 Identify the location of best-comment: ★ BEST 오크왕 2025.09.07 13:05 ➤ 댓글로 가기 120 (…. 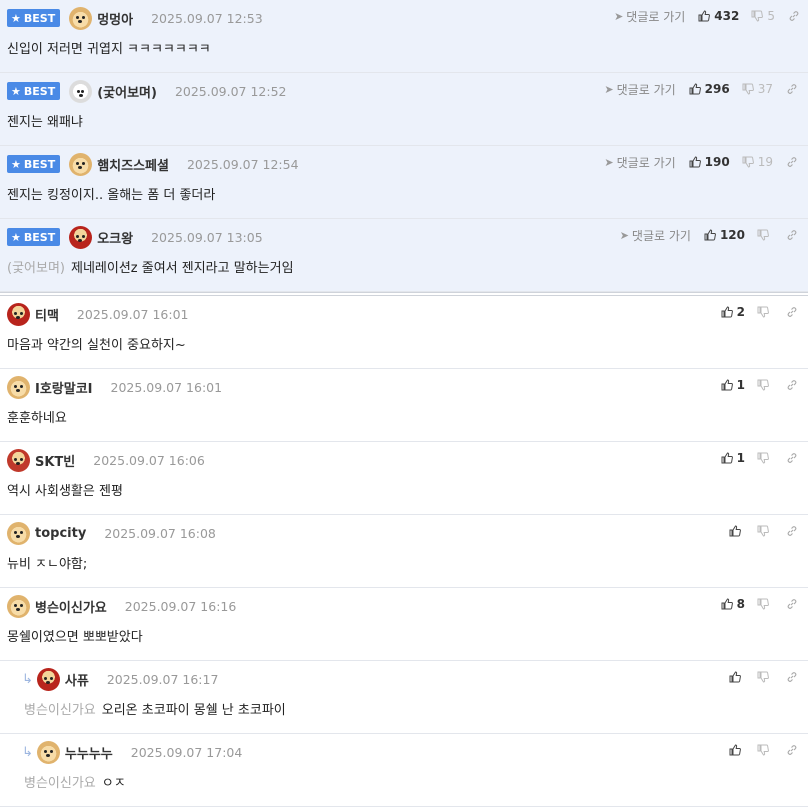
(404, 255).